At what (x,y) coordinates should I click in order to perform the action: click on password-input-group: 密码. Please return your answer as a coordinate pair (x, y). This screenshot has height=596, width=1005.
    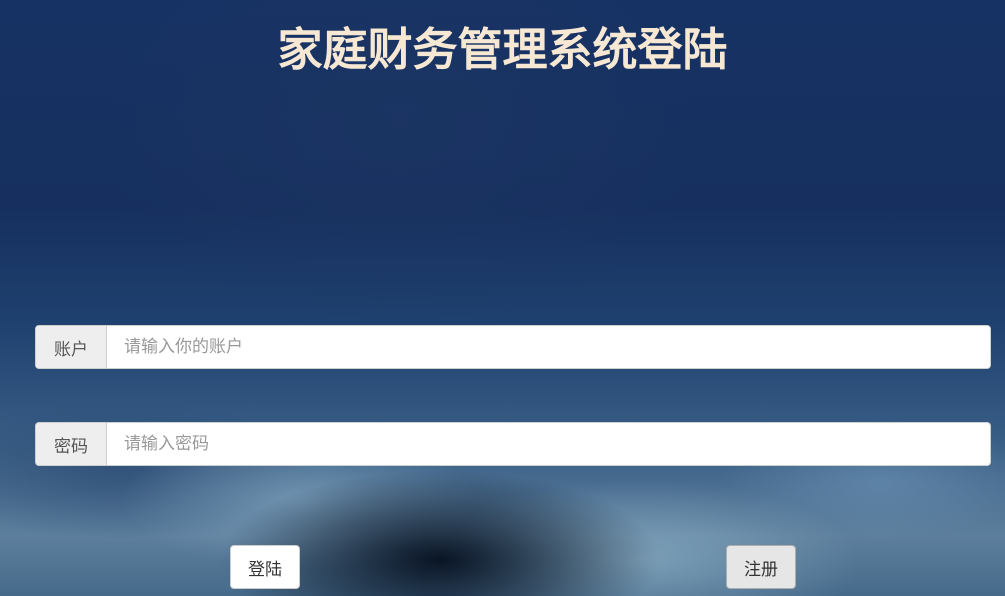
    Looking at the image, I should click on (513, 444).